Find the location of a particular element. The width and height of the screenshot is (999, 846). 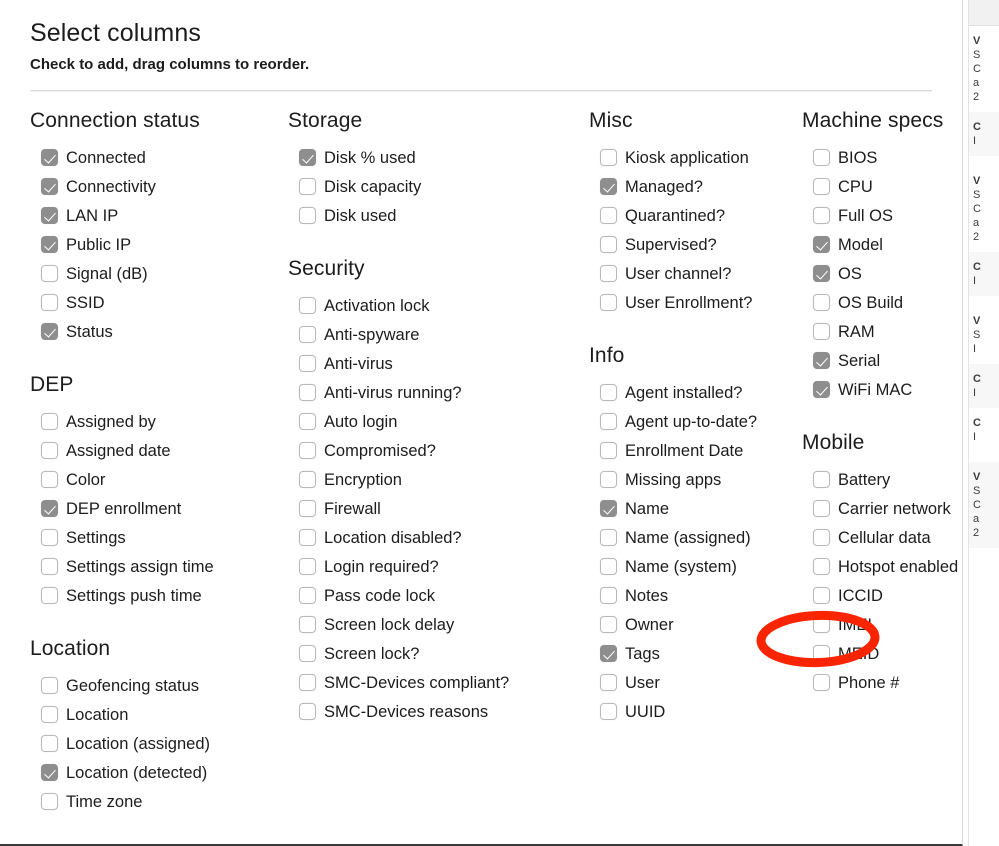

checkbox-row-model: Model is located at coordinates (882, 244).